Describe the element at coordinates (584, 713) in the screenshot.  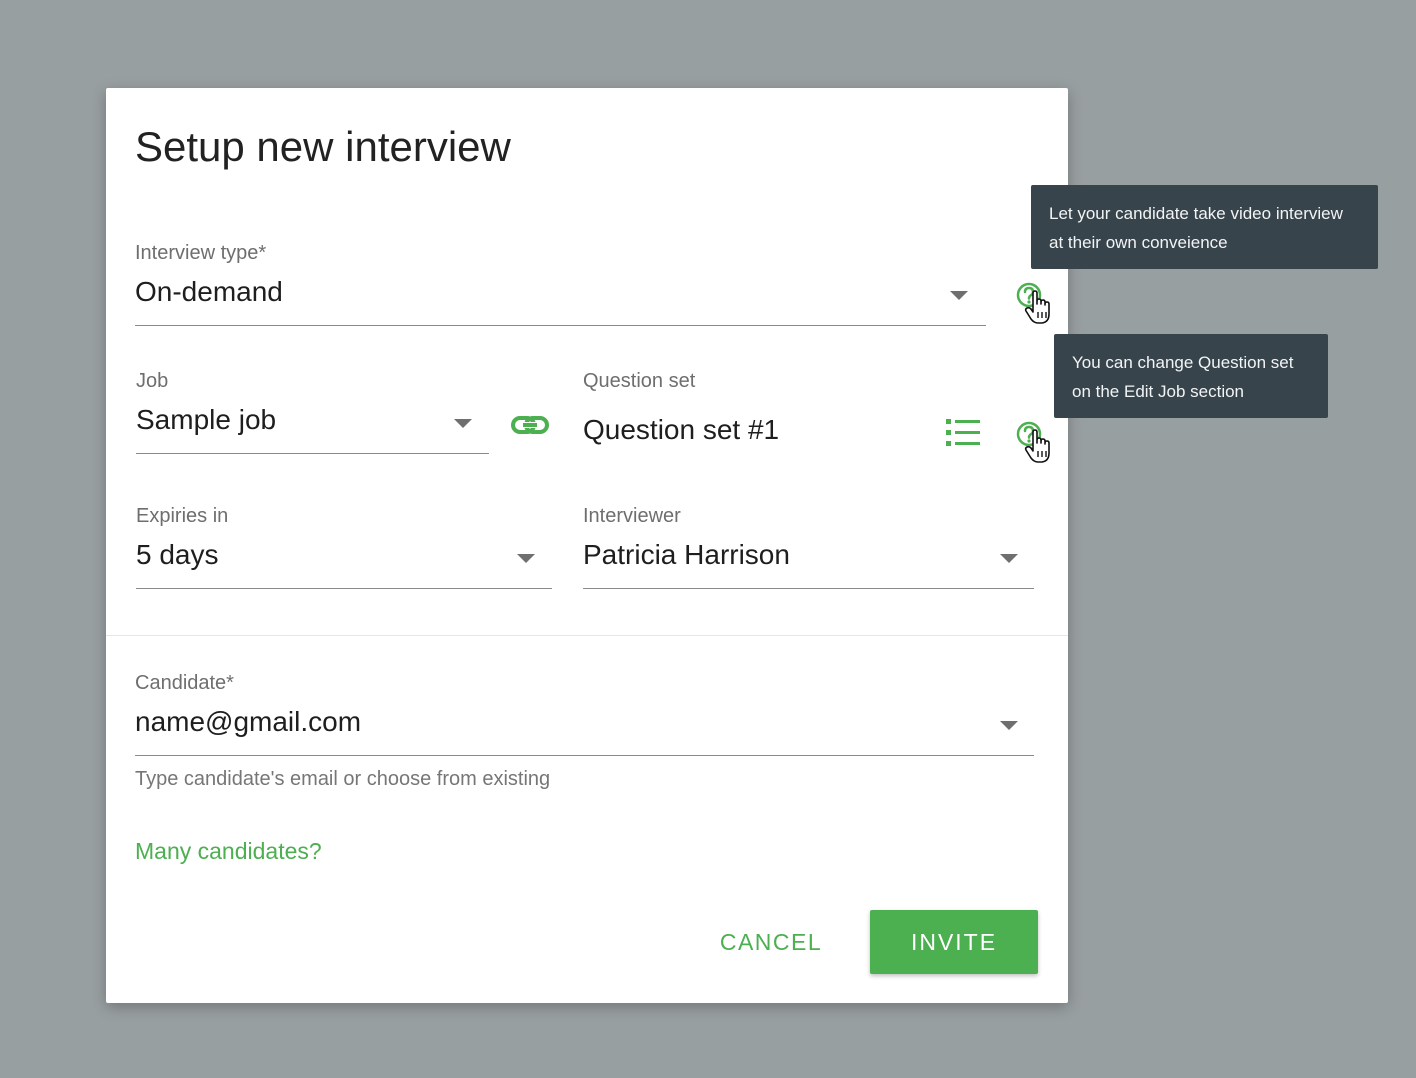
I see `candidate-input: Candidate* name@gmail.com` at that location.